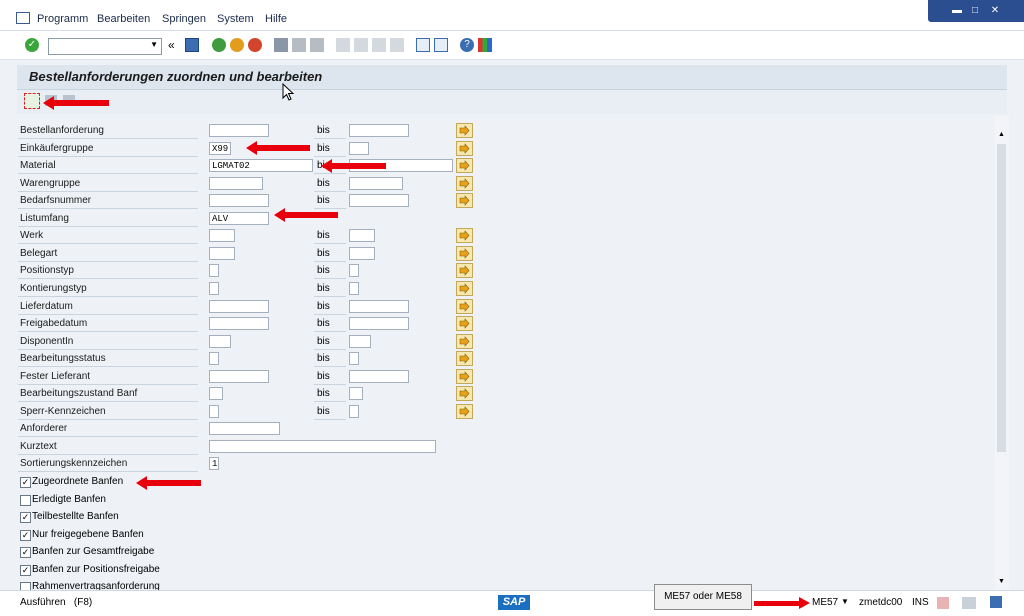 The image size is (1024, 616). Describe the element at coordinates (506, 517) in the screenshot. I see `checkbox-row: ✓ Teilbestellte Banfen` at that location.